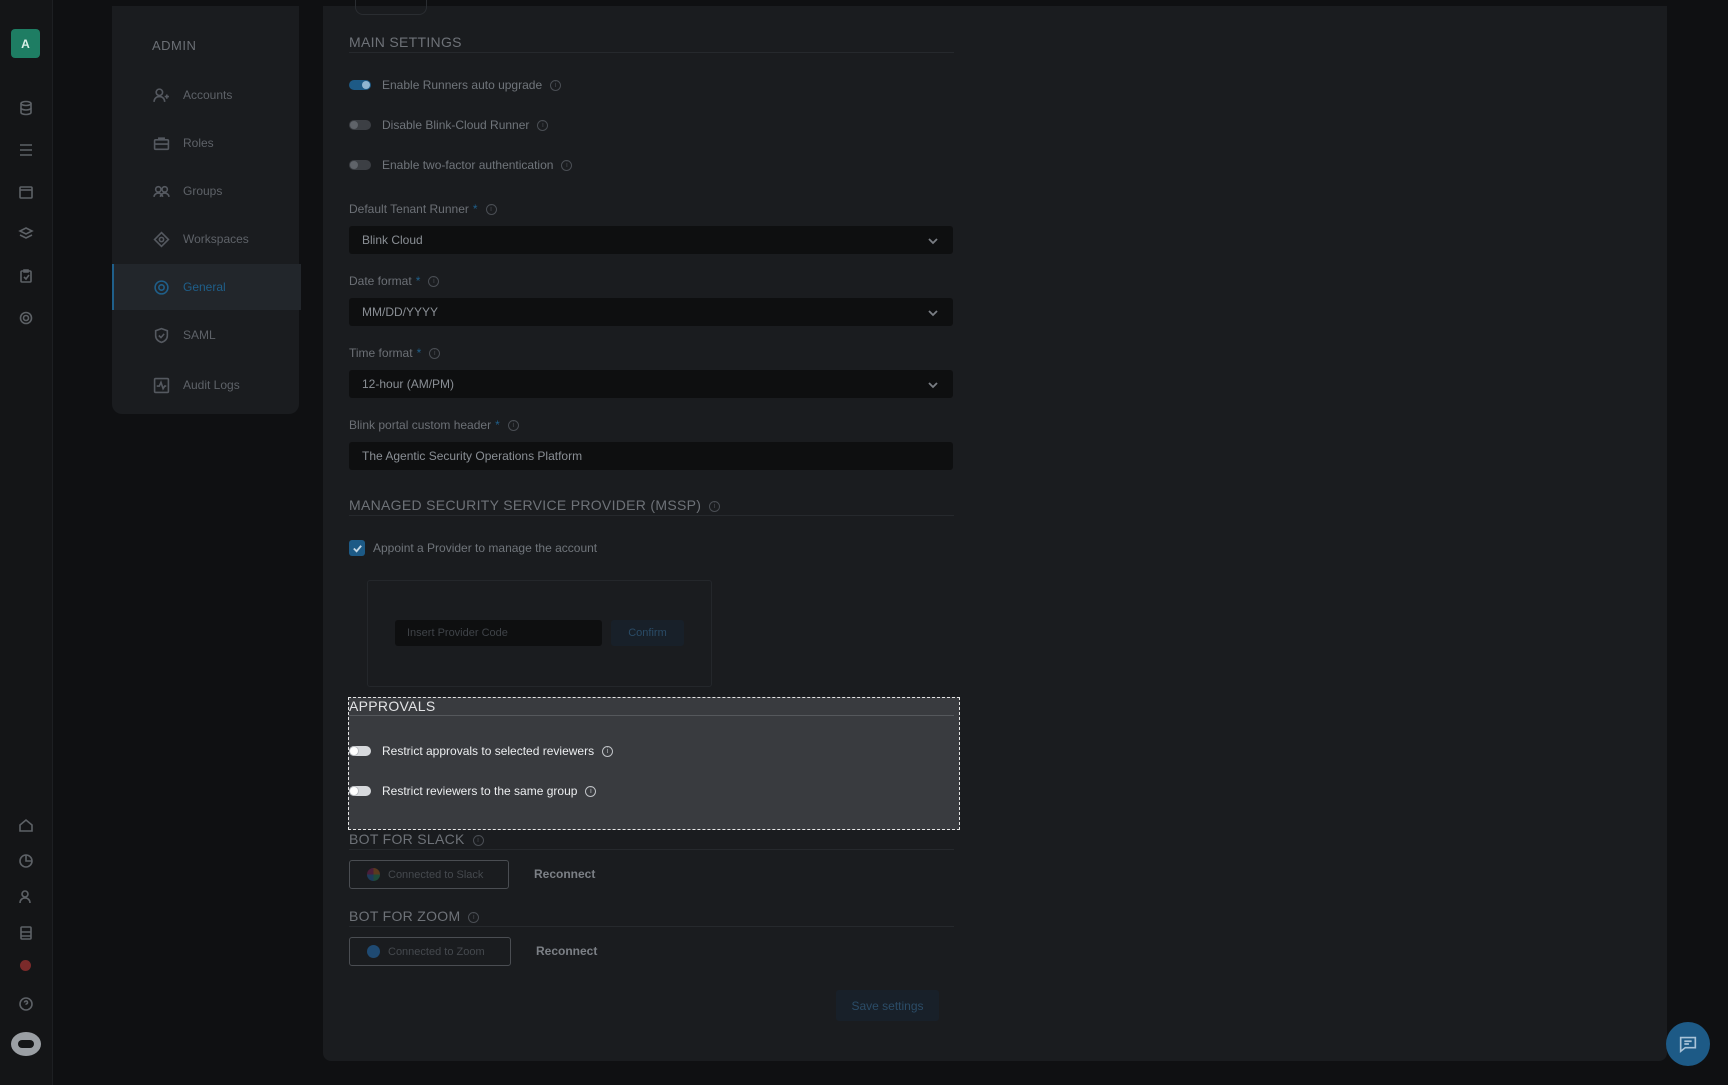 This screenshot has height=1085, width=1728. I want to click on collapsed-header-tab, so click(391, 7).